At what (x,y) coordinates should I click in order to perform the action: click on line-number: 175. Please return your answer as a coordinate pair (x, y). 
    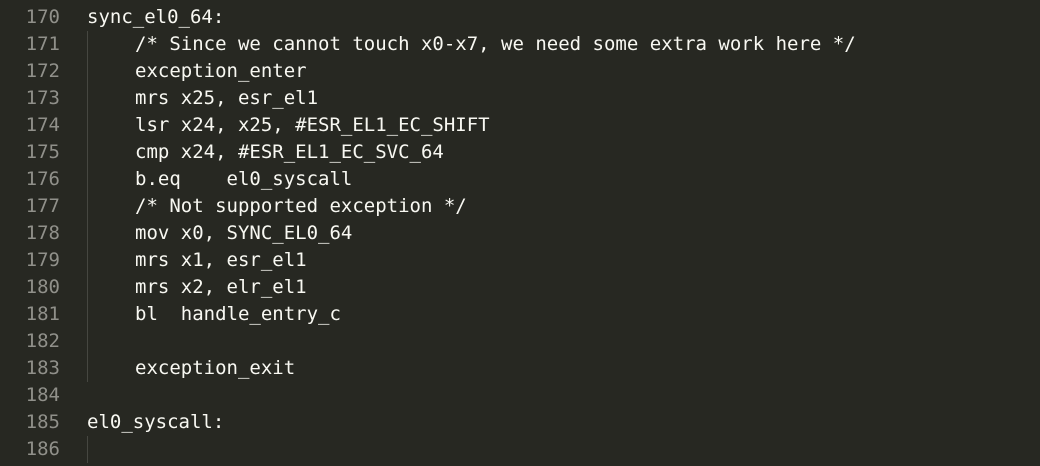
    Looking at the image, I should click on (42, 152).